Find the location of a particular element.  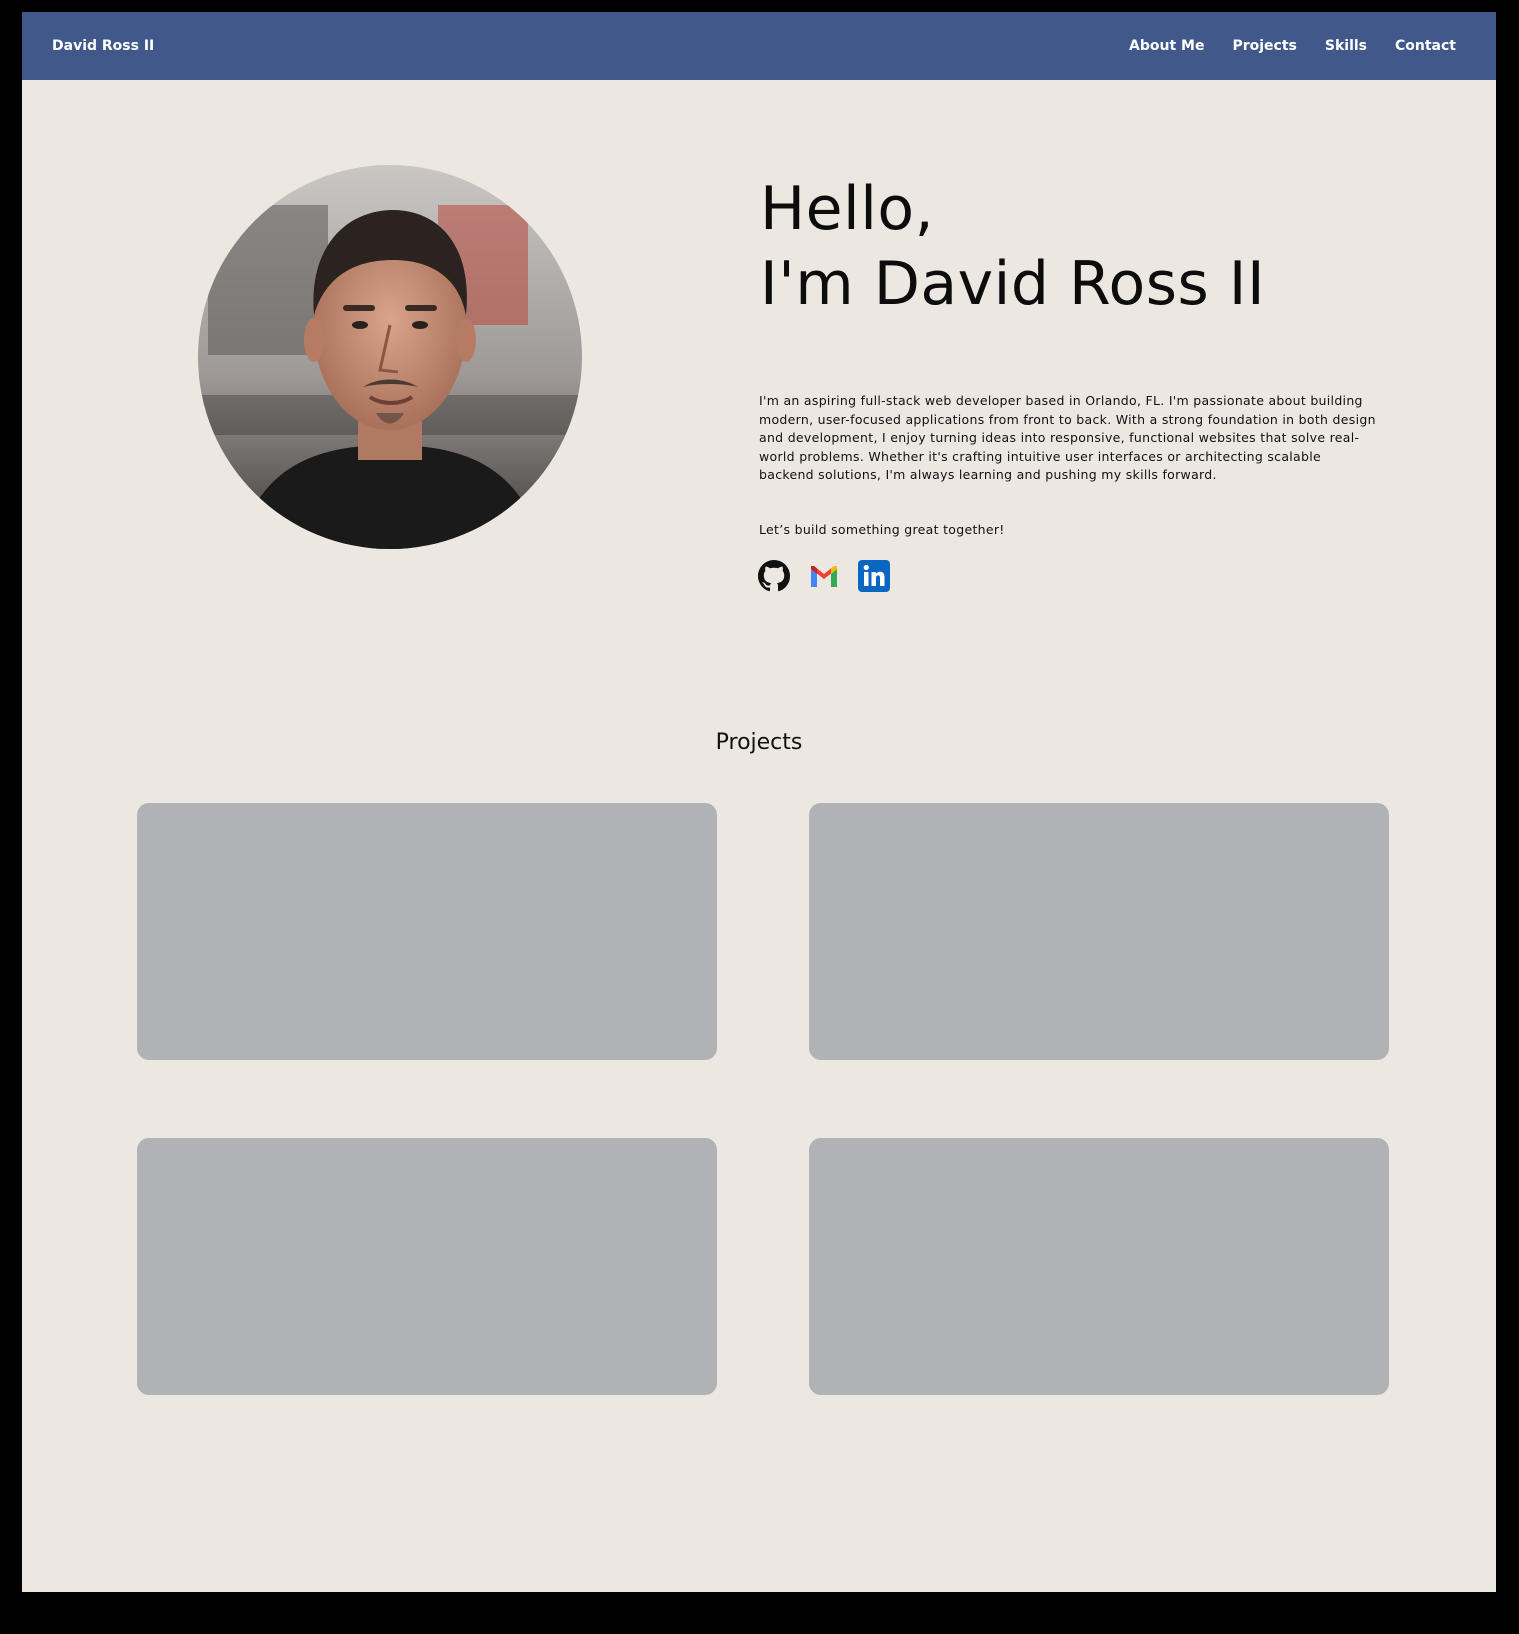

hero-heading: Hello, I'm David Ross II is located at coordinates (1012, 247).